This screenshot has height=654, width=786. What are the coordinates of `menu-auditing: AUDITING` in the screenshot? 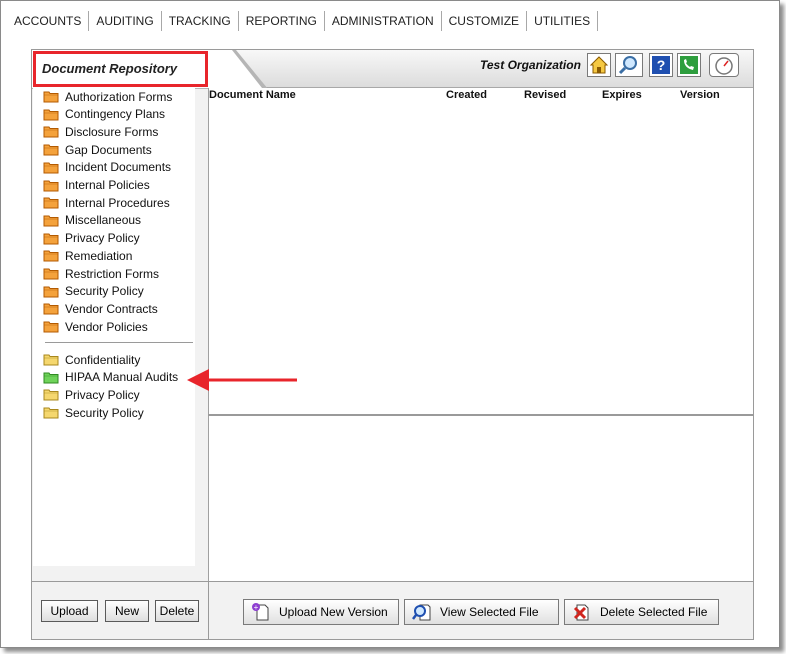 It's located at (125, 21).